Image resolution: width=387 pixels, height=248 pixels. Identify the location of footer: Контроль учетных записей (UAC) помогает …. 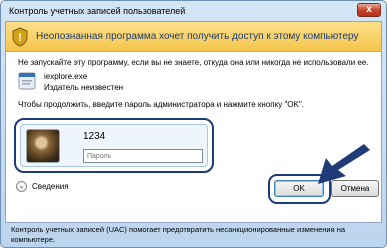
(193, 235).